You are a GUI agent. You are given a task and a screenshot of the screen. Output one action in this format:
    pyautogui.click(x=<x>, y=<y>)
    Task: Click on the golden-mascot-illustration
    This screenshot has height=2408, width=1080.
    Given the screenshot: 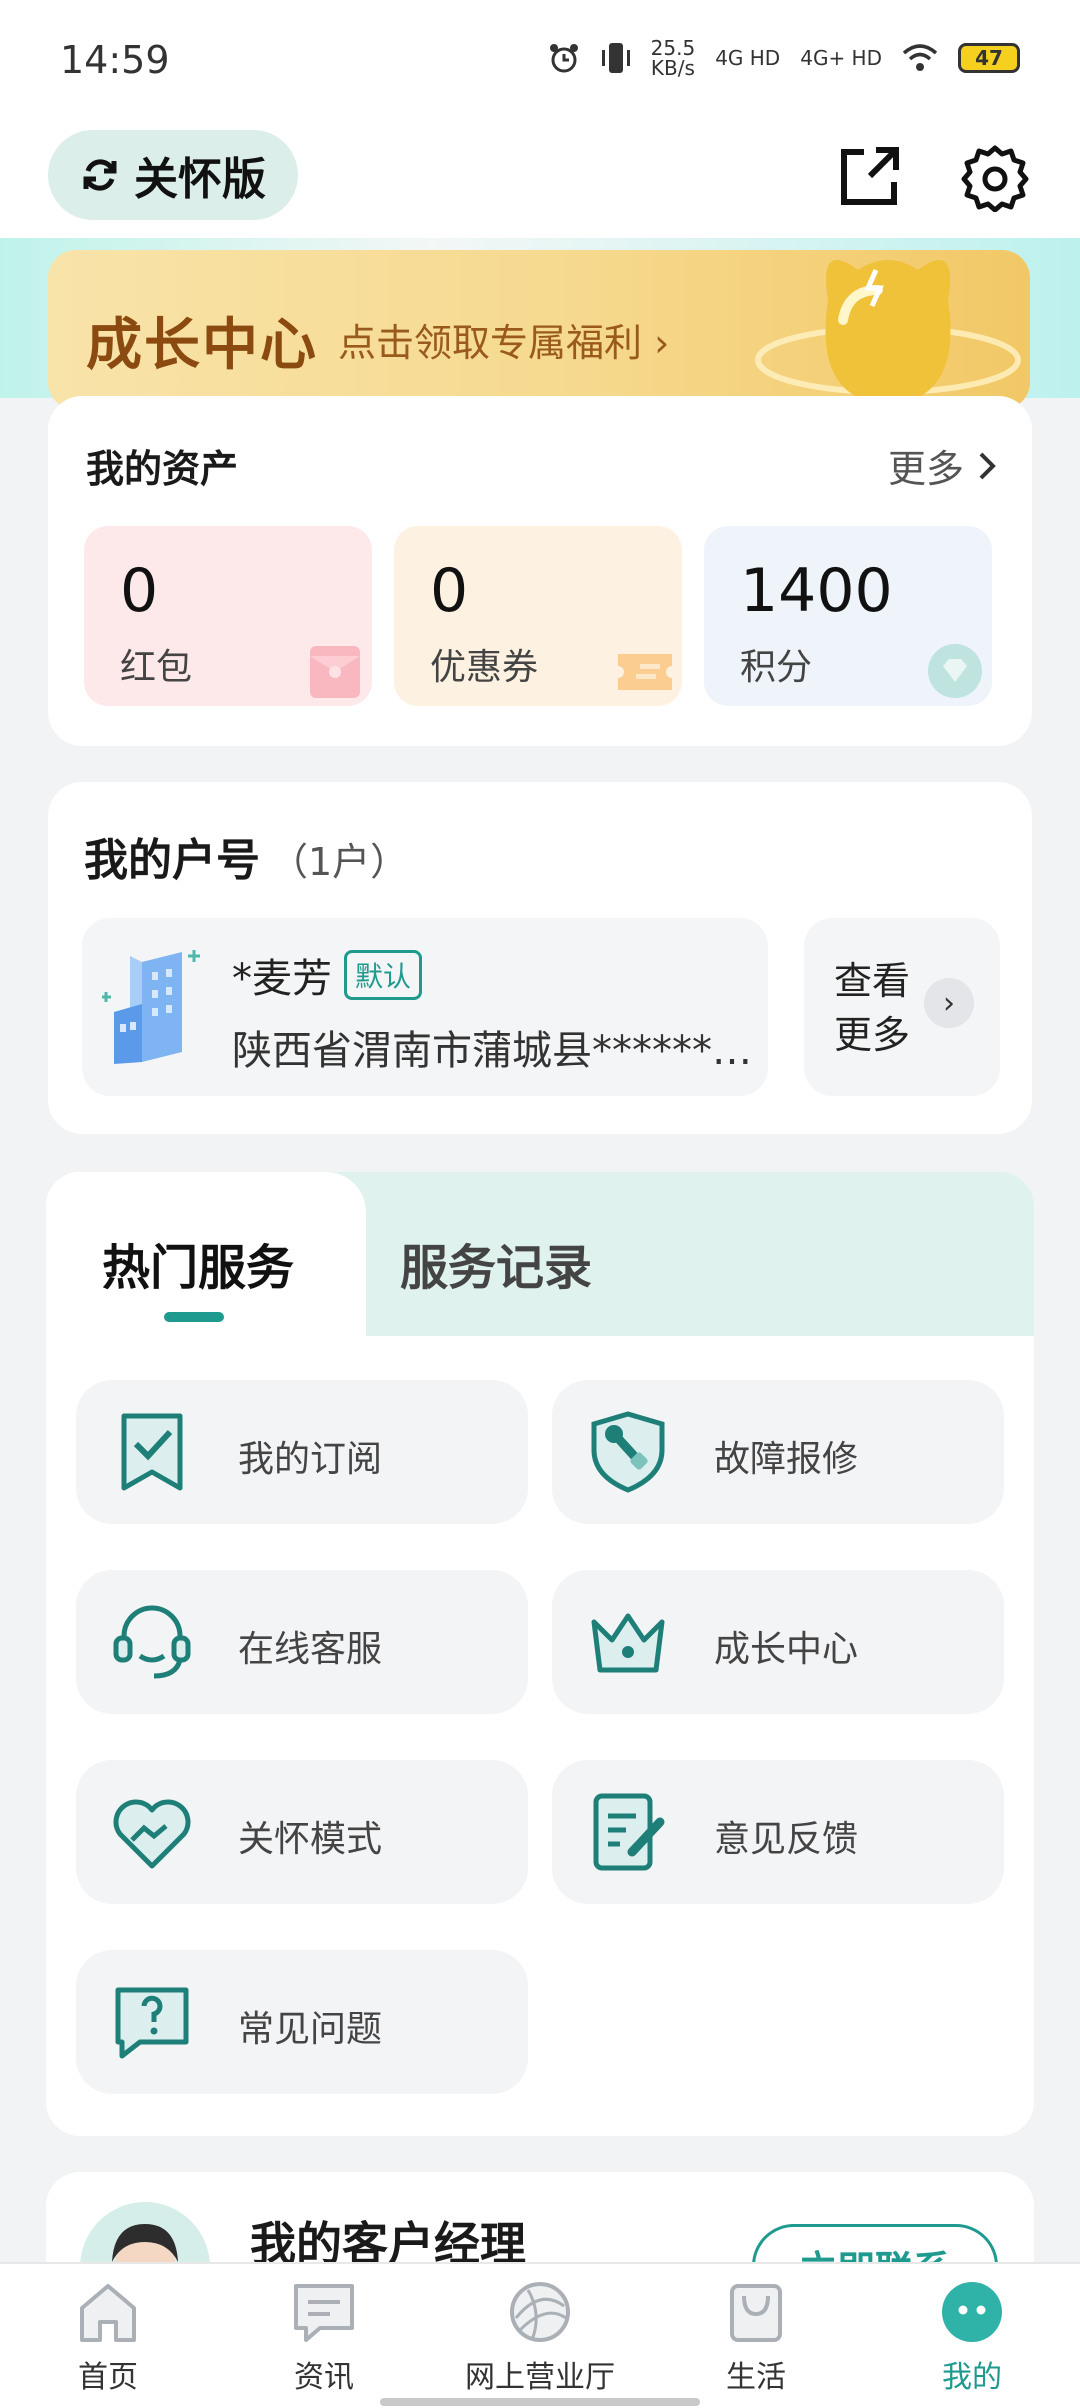 What is the action you would take?
    pyautogui.click(x=888, y=332)
    